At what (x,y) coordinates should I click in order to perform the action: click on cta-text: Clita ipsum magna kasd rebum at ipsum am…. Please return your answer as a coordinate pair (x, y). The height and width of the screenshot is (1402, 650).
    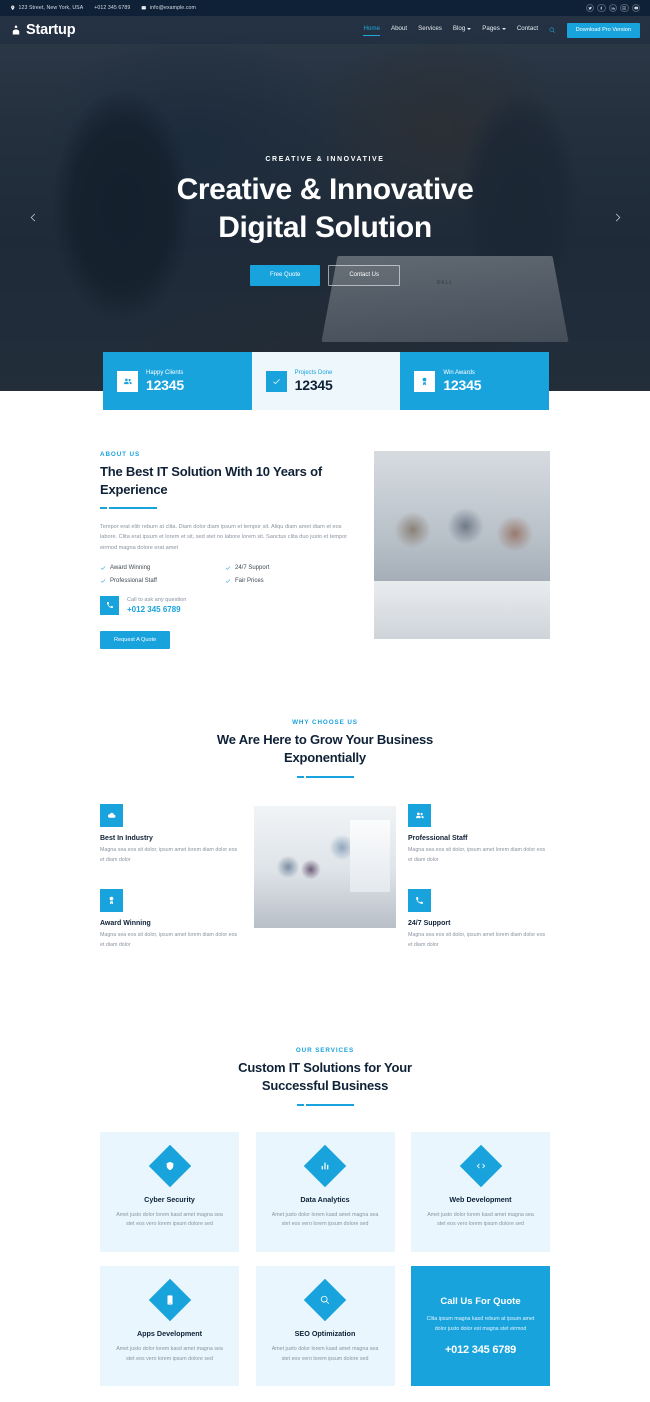
    Looking at the image, I should click on (480, 1323).